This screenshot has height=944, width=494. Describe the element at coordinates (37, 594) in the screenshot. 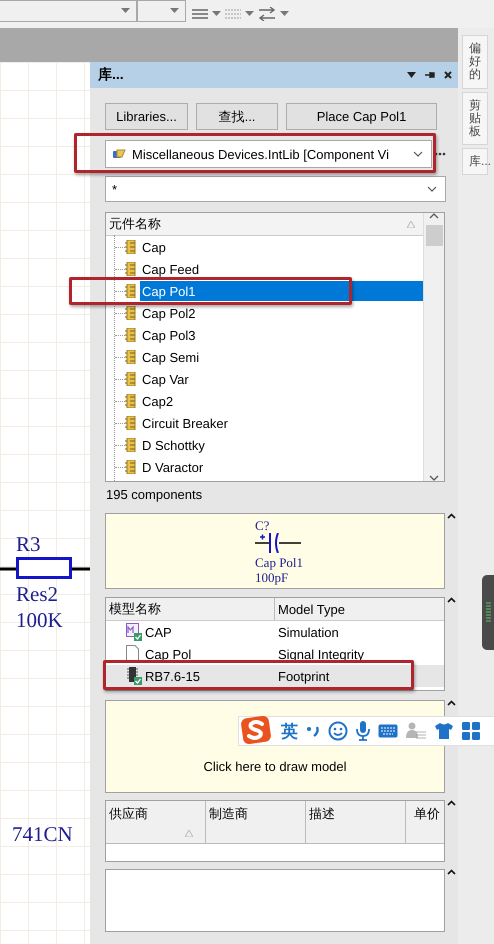

I see `component-label: Res2` at that location.